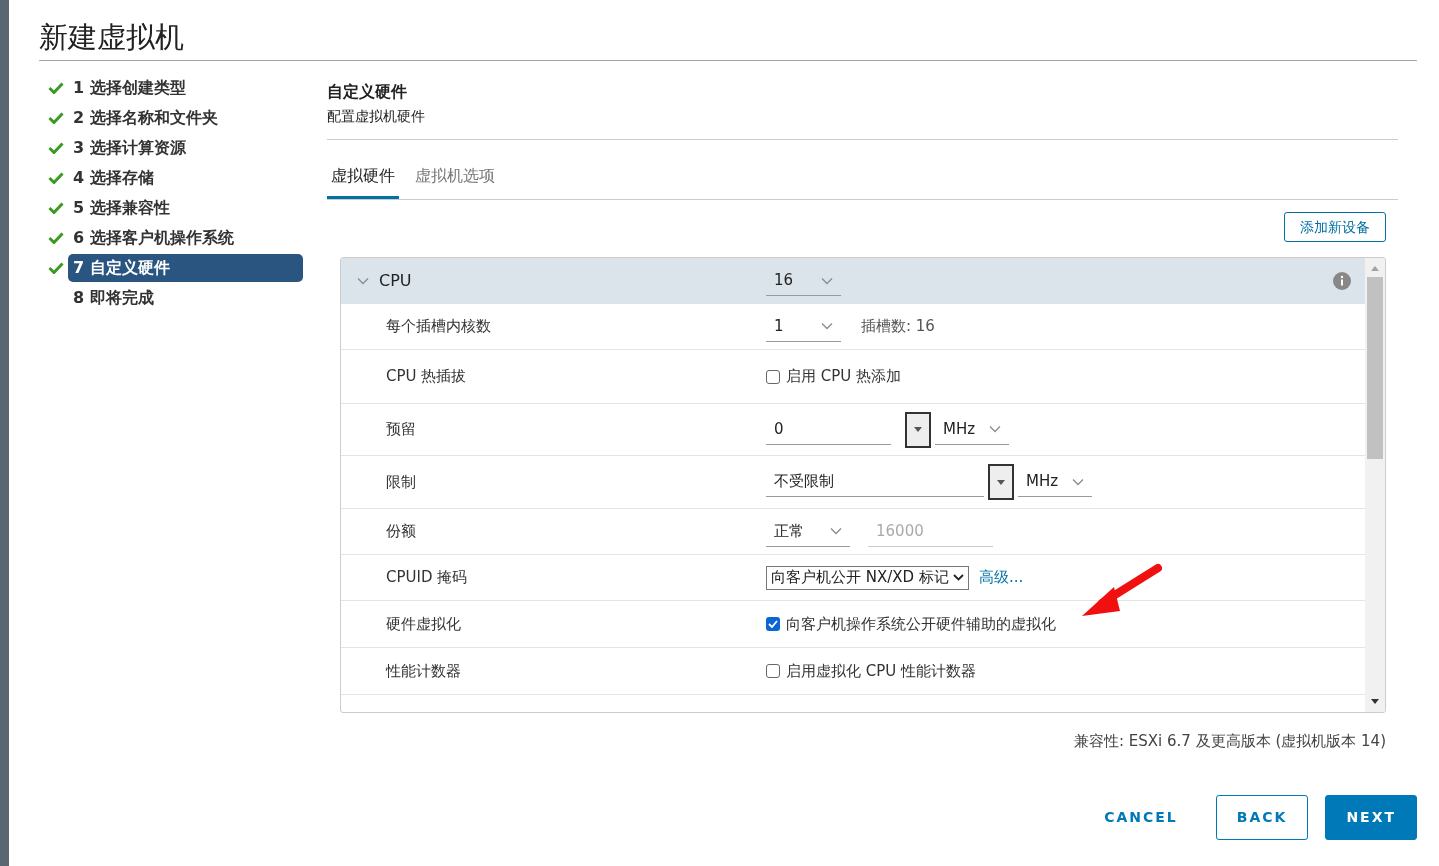 Image resolution: width=1439 pixels, height=866 pixels. What do you see at coordinates (401, 532) in the screenshot?
I see `row-label: 份额` at bounding box center [401, 532].